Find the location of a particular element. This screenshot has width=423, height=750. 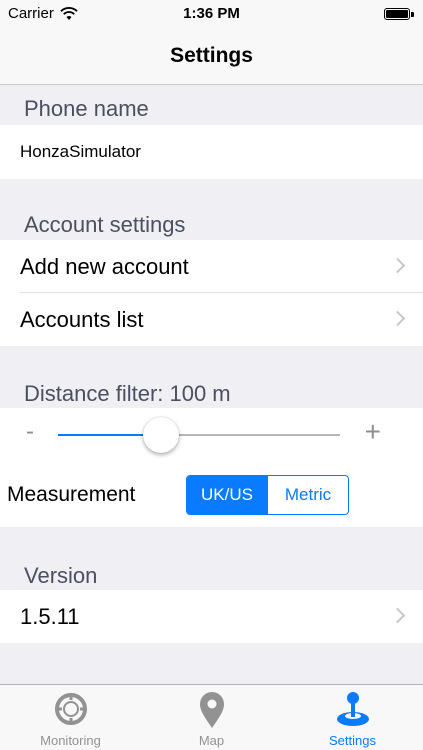

tab-map: Map is located at coordinates (211, 717).